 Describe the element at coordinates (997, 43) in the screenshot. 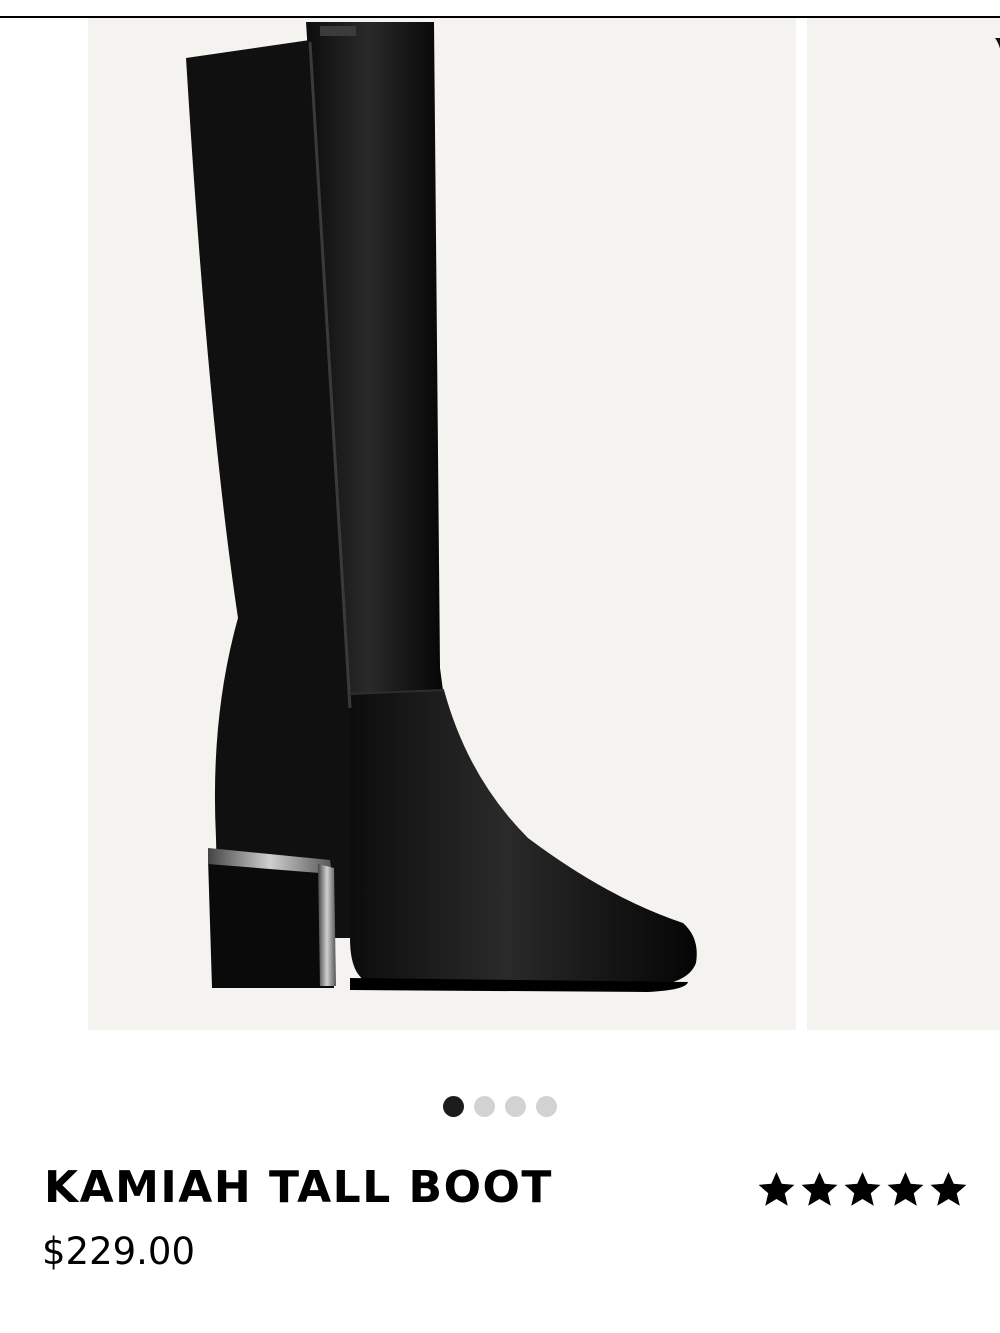

I see `boot-image-peek` at that location.